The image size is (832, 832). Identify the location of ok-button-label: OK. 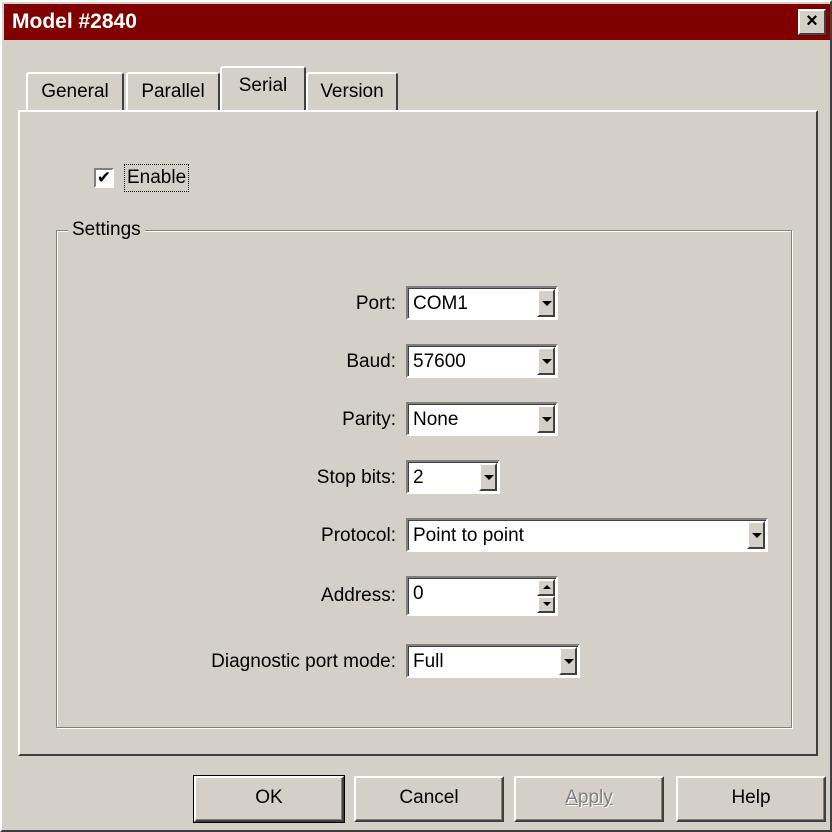
(269, 797).